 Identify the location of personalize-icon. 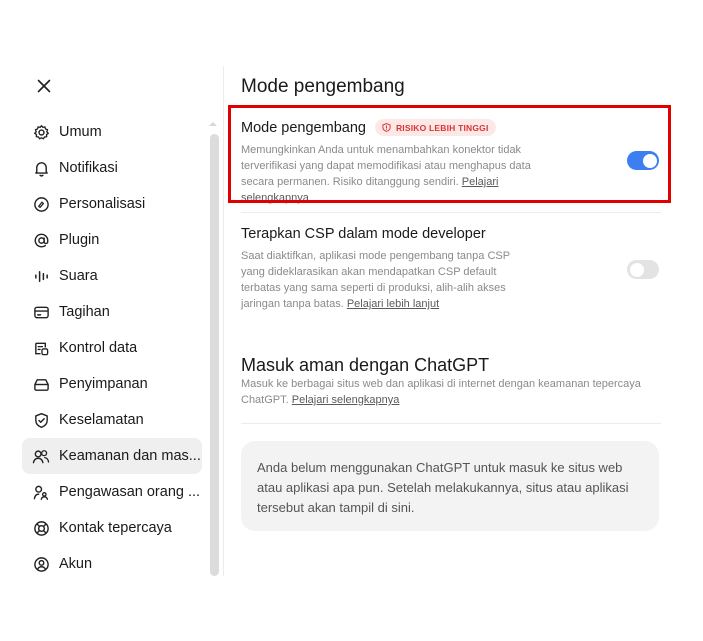
(41, 204).